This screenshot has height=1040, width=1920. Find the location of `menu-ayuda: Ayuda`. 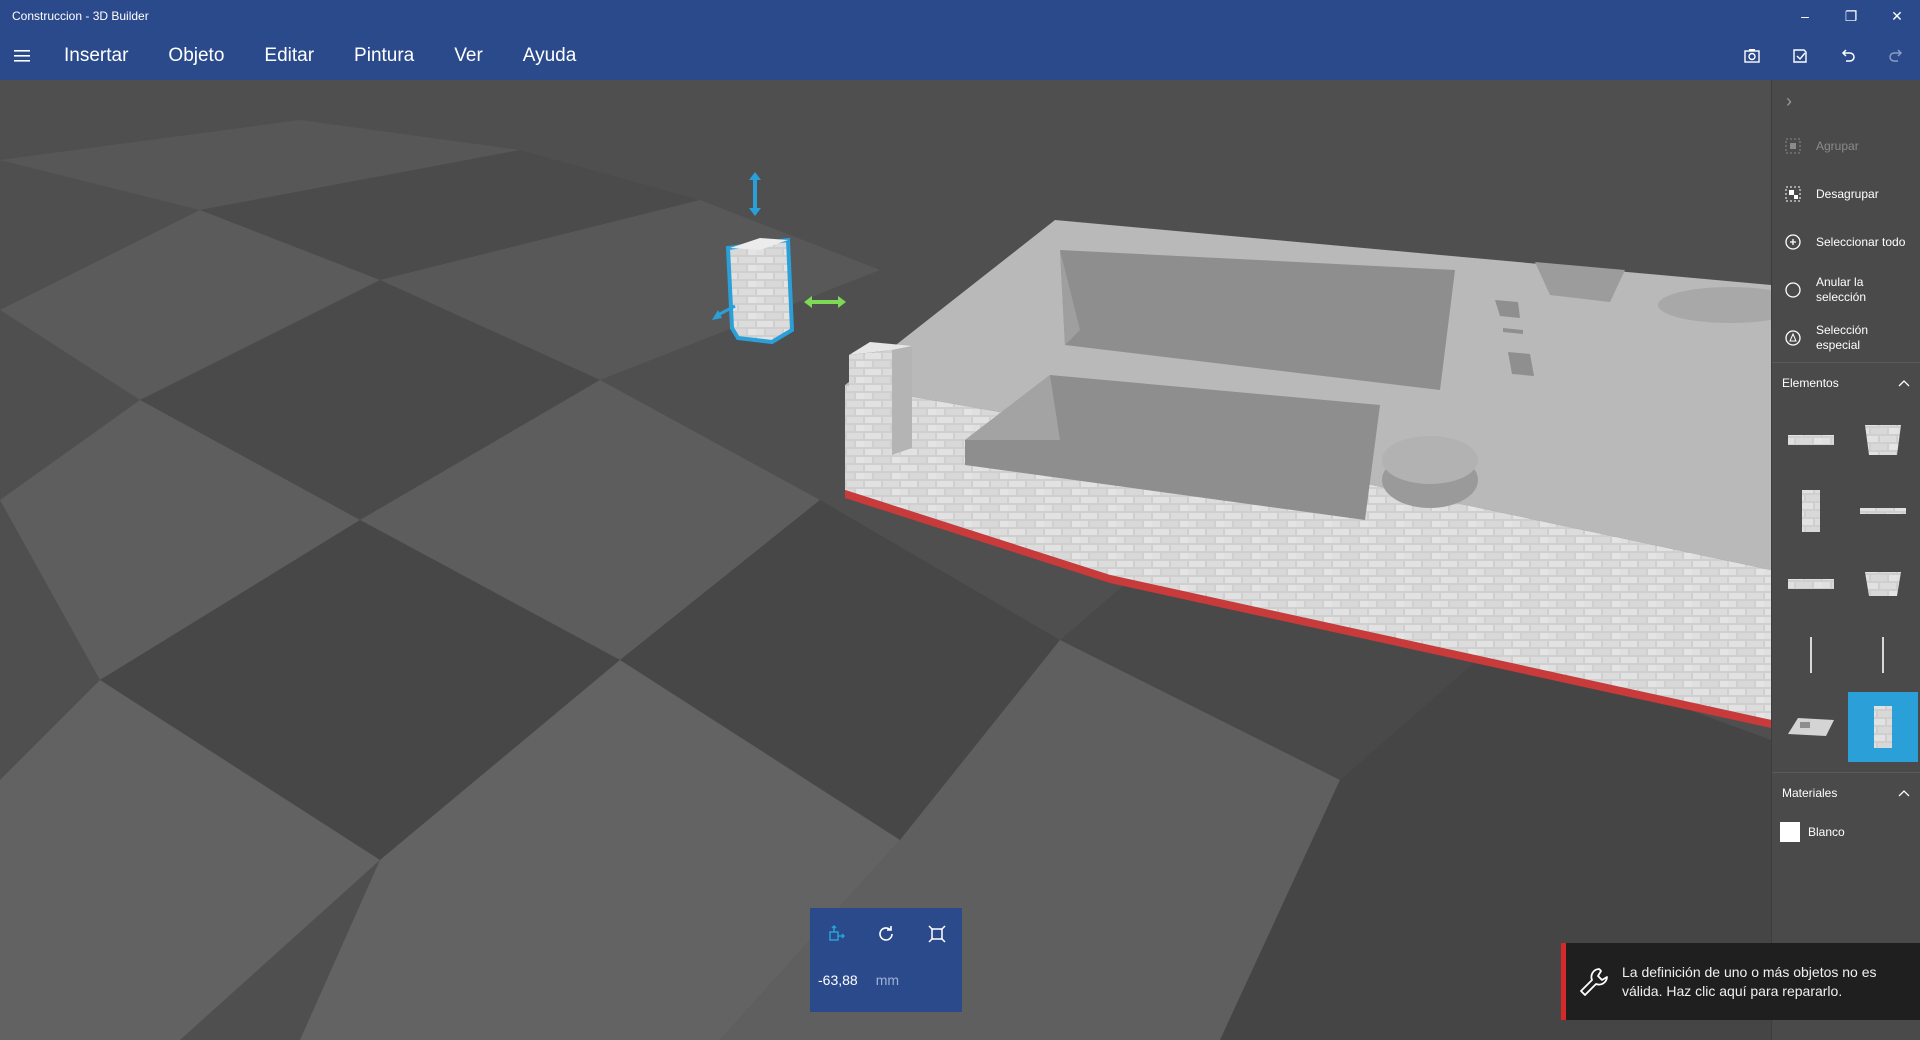

menu-ayuda: Ayuda is located at coordinates (550, 56).